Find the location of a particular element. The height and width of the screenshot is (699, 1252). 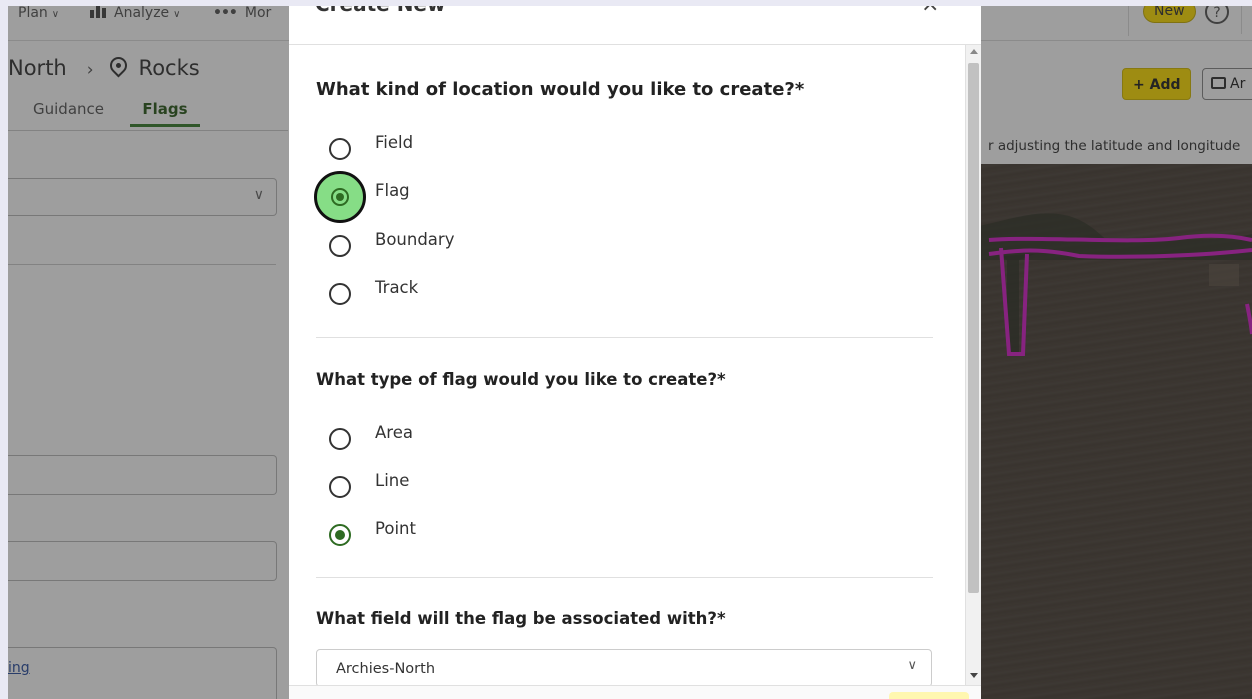

radio-label: Boundary is located at coordinates (415, 239).